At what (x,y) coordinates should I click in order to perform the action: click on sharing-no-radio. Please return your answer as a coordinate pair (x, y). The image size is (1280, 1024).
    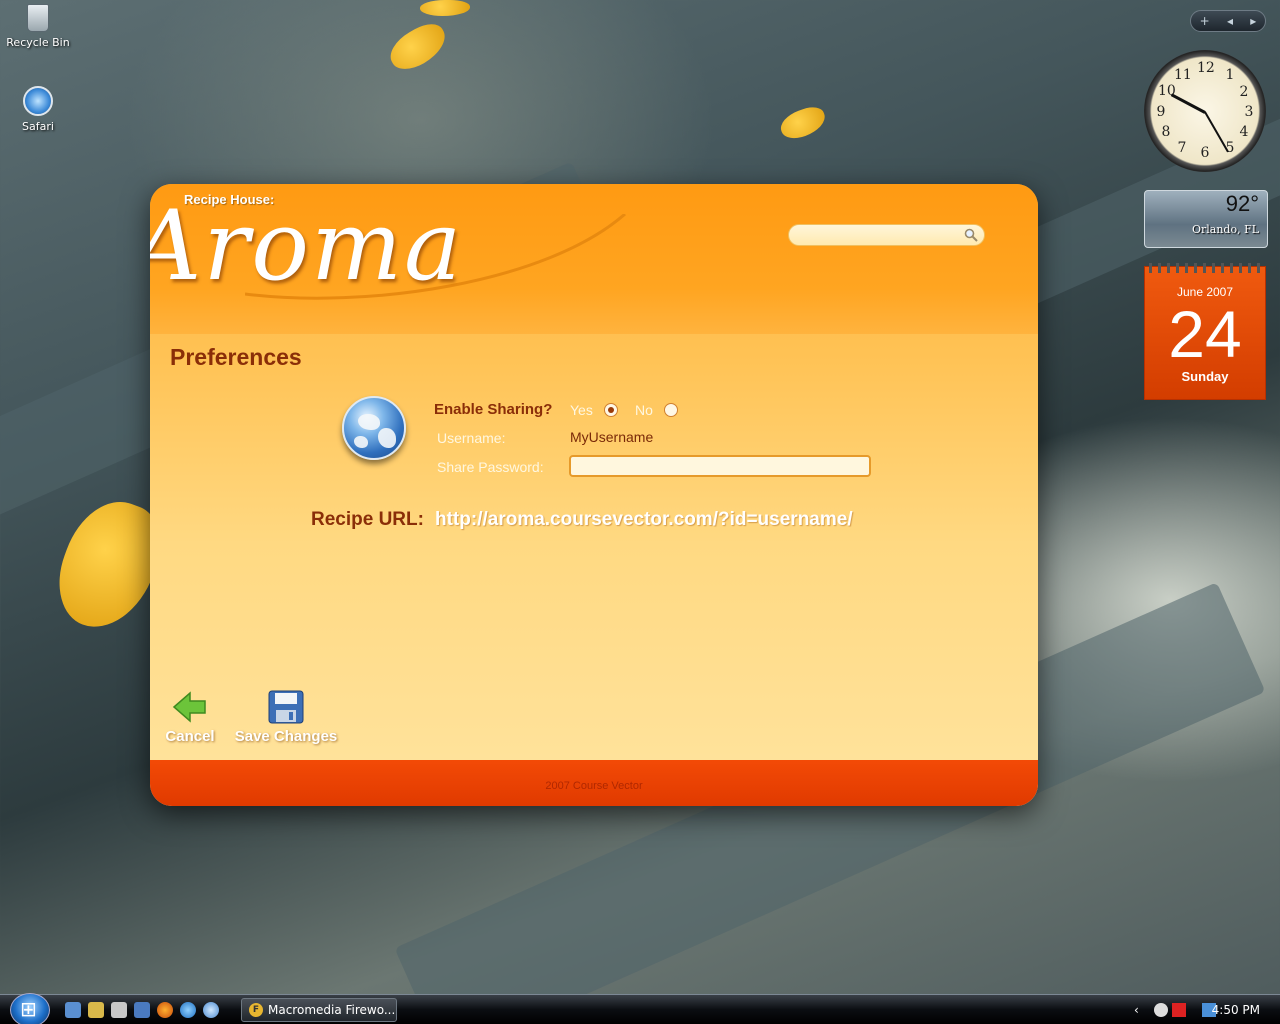
    Looking at the image, I should click on (671, 410).